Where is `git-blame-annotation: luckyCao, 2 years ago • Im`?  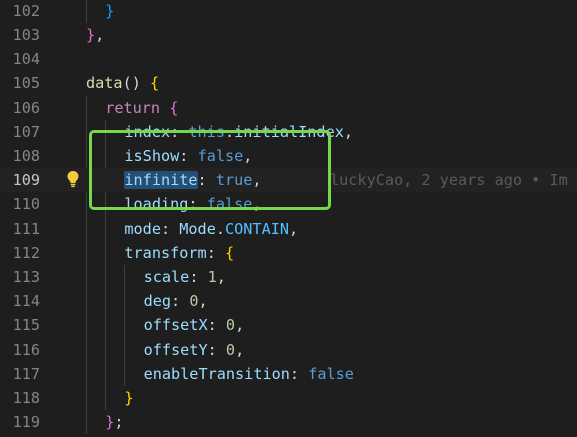
git-blame-annotation: luckyCao, 2 years ago • Im is located at coordinates (449, 180).